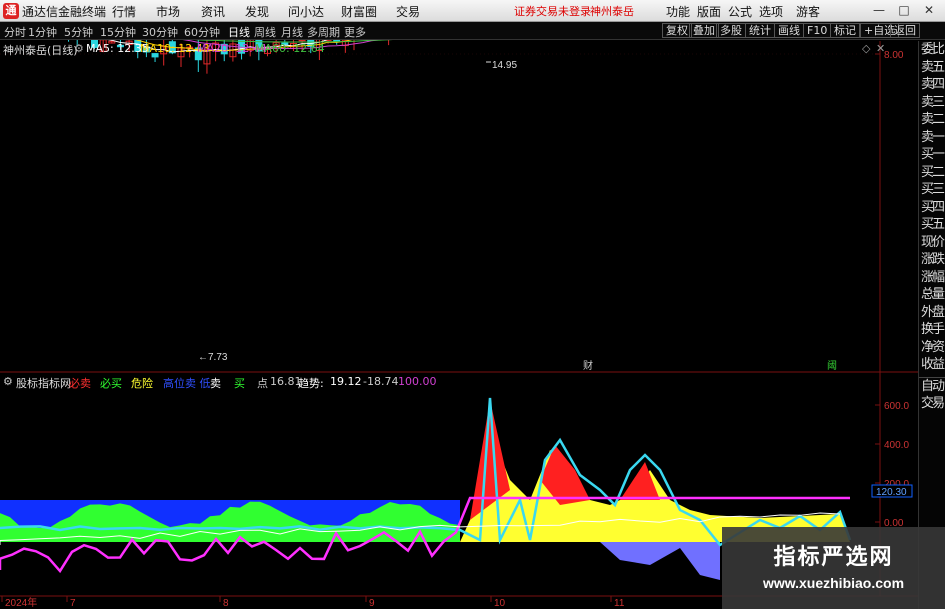 The image size is (945, 609). Describe the element at coordinates (894, 55) in the screenshot. I see `price-tick-label: 8.00` at that location.